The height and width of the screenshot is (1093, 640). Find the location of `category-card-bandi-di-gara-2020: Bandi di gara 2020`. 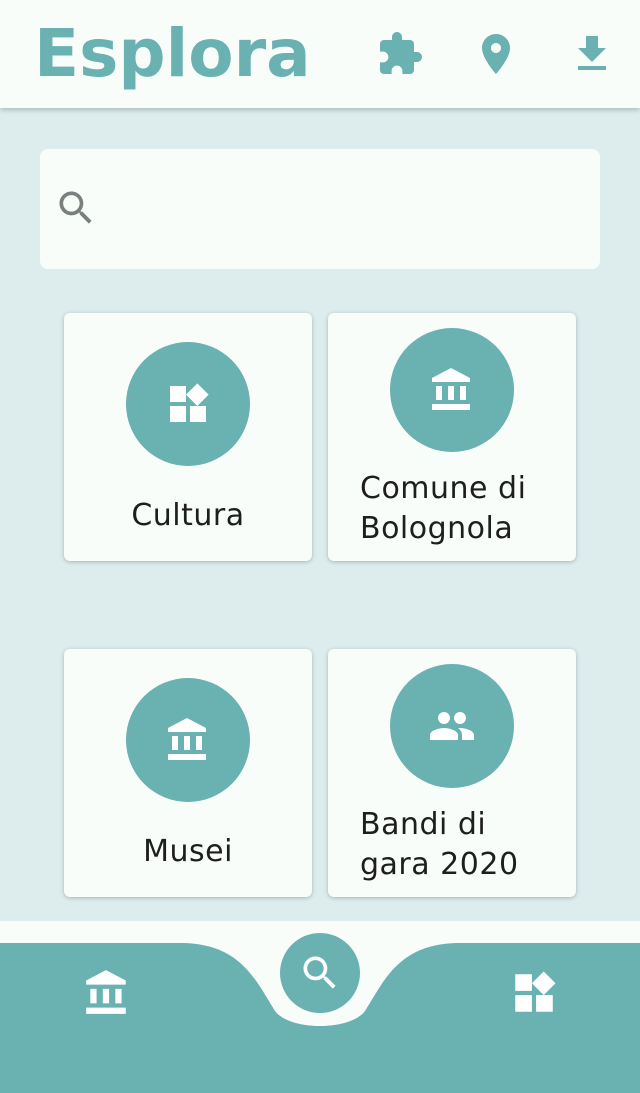

category-card-bandi-di-gara-2020: Bandi di gara 2020 is located at coordinates (452, 773).